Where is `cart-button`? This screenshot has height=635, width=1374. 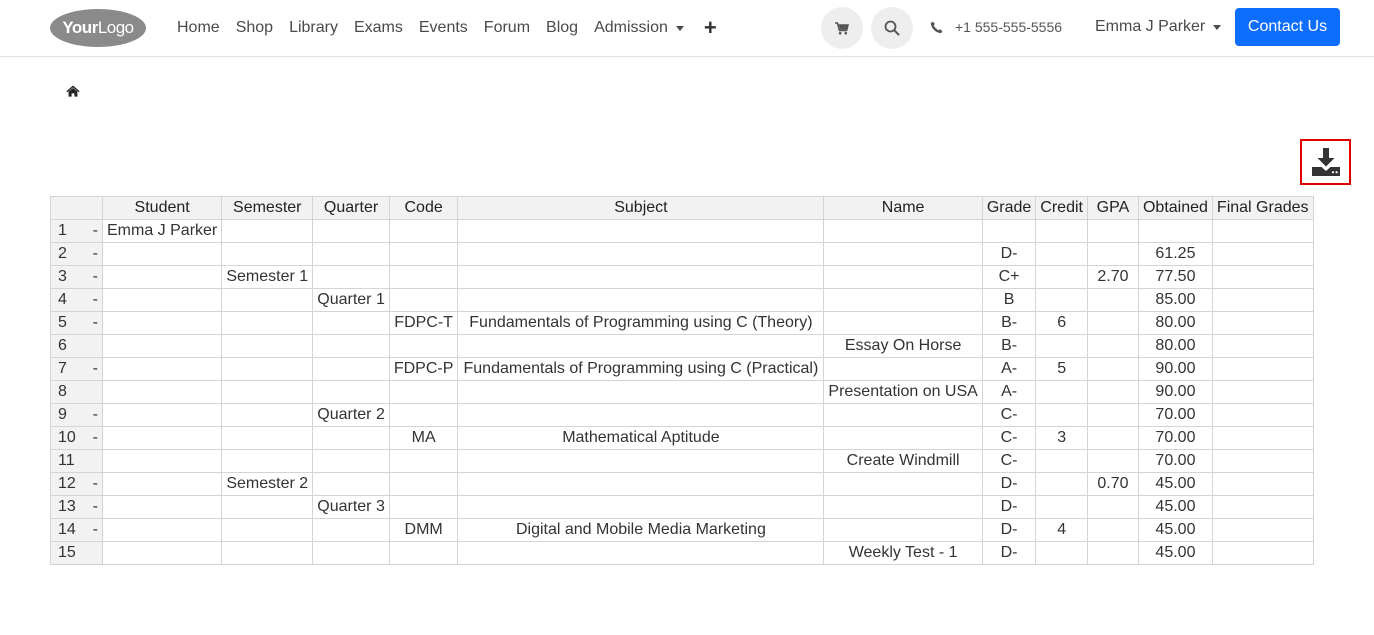 cart-button is located at coordinates (842, 28).